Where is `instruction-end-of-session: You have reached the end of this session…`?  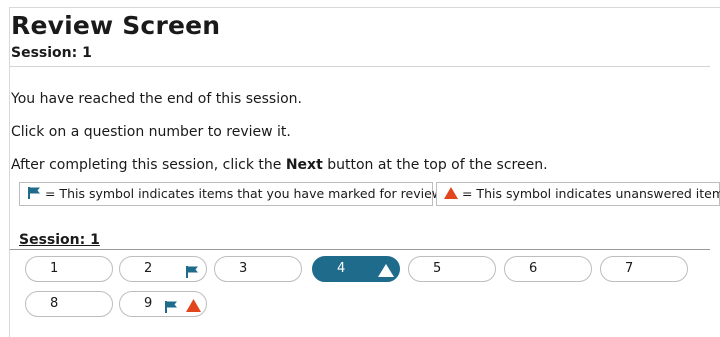 instruction-end-of-session: You have reached the end of this session… is located at coordinates (157, 99).